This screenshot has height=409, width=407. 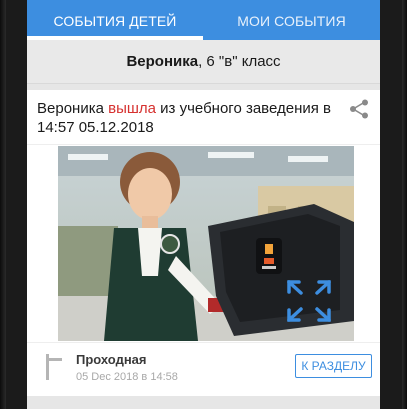 What do you see at coordinates (333, 366) in the screenshot?
I see `go-to-section-button: К разделу` at bounding box center [333, 366].